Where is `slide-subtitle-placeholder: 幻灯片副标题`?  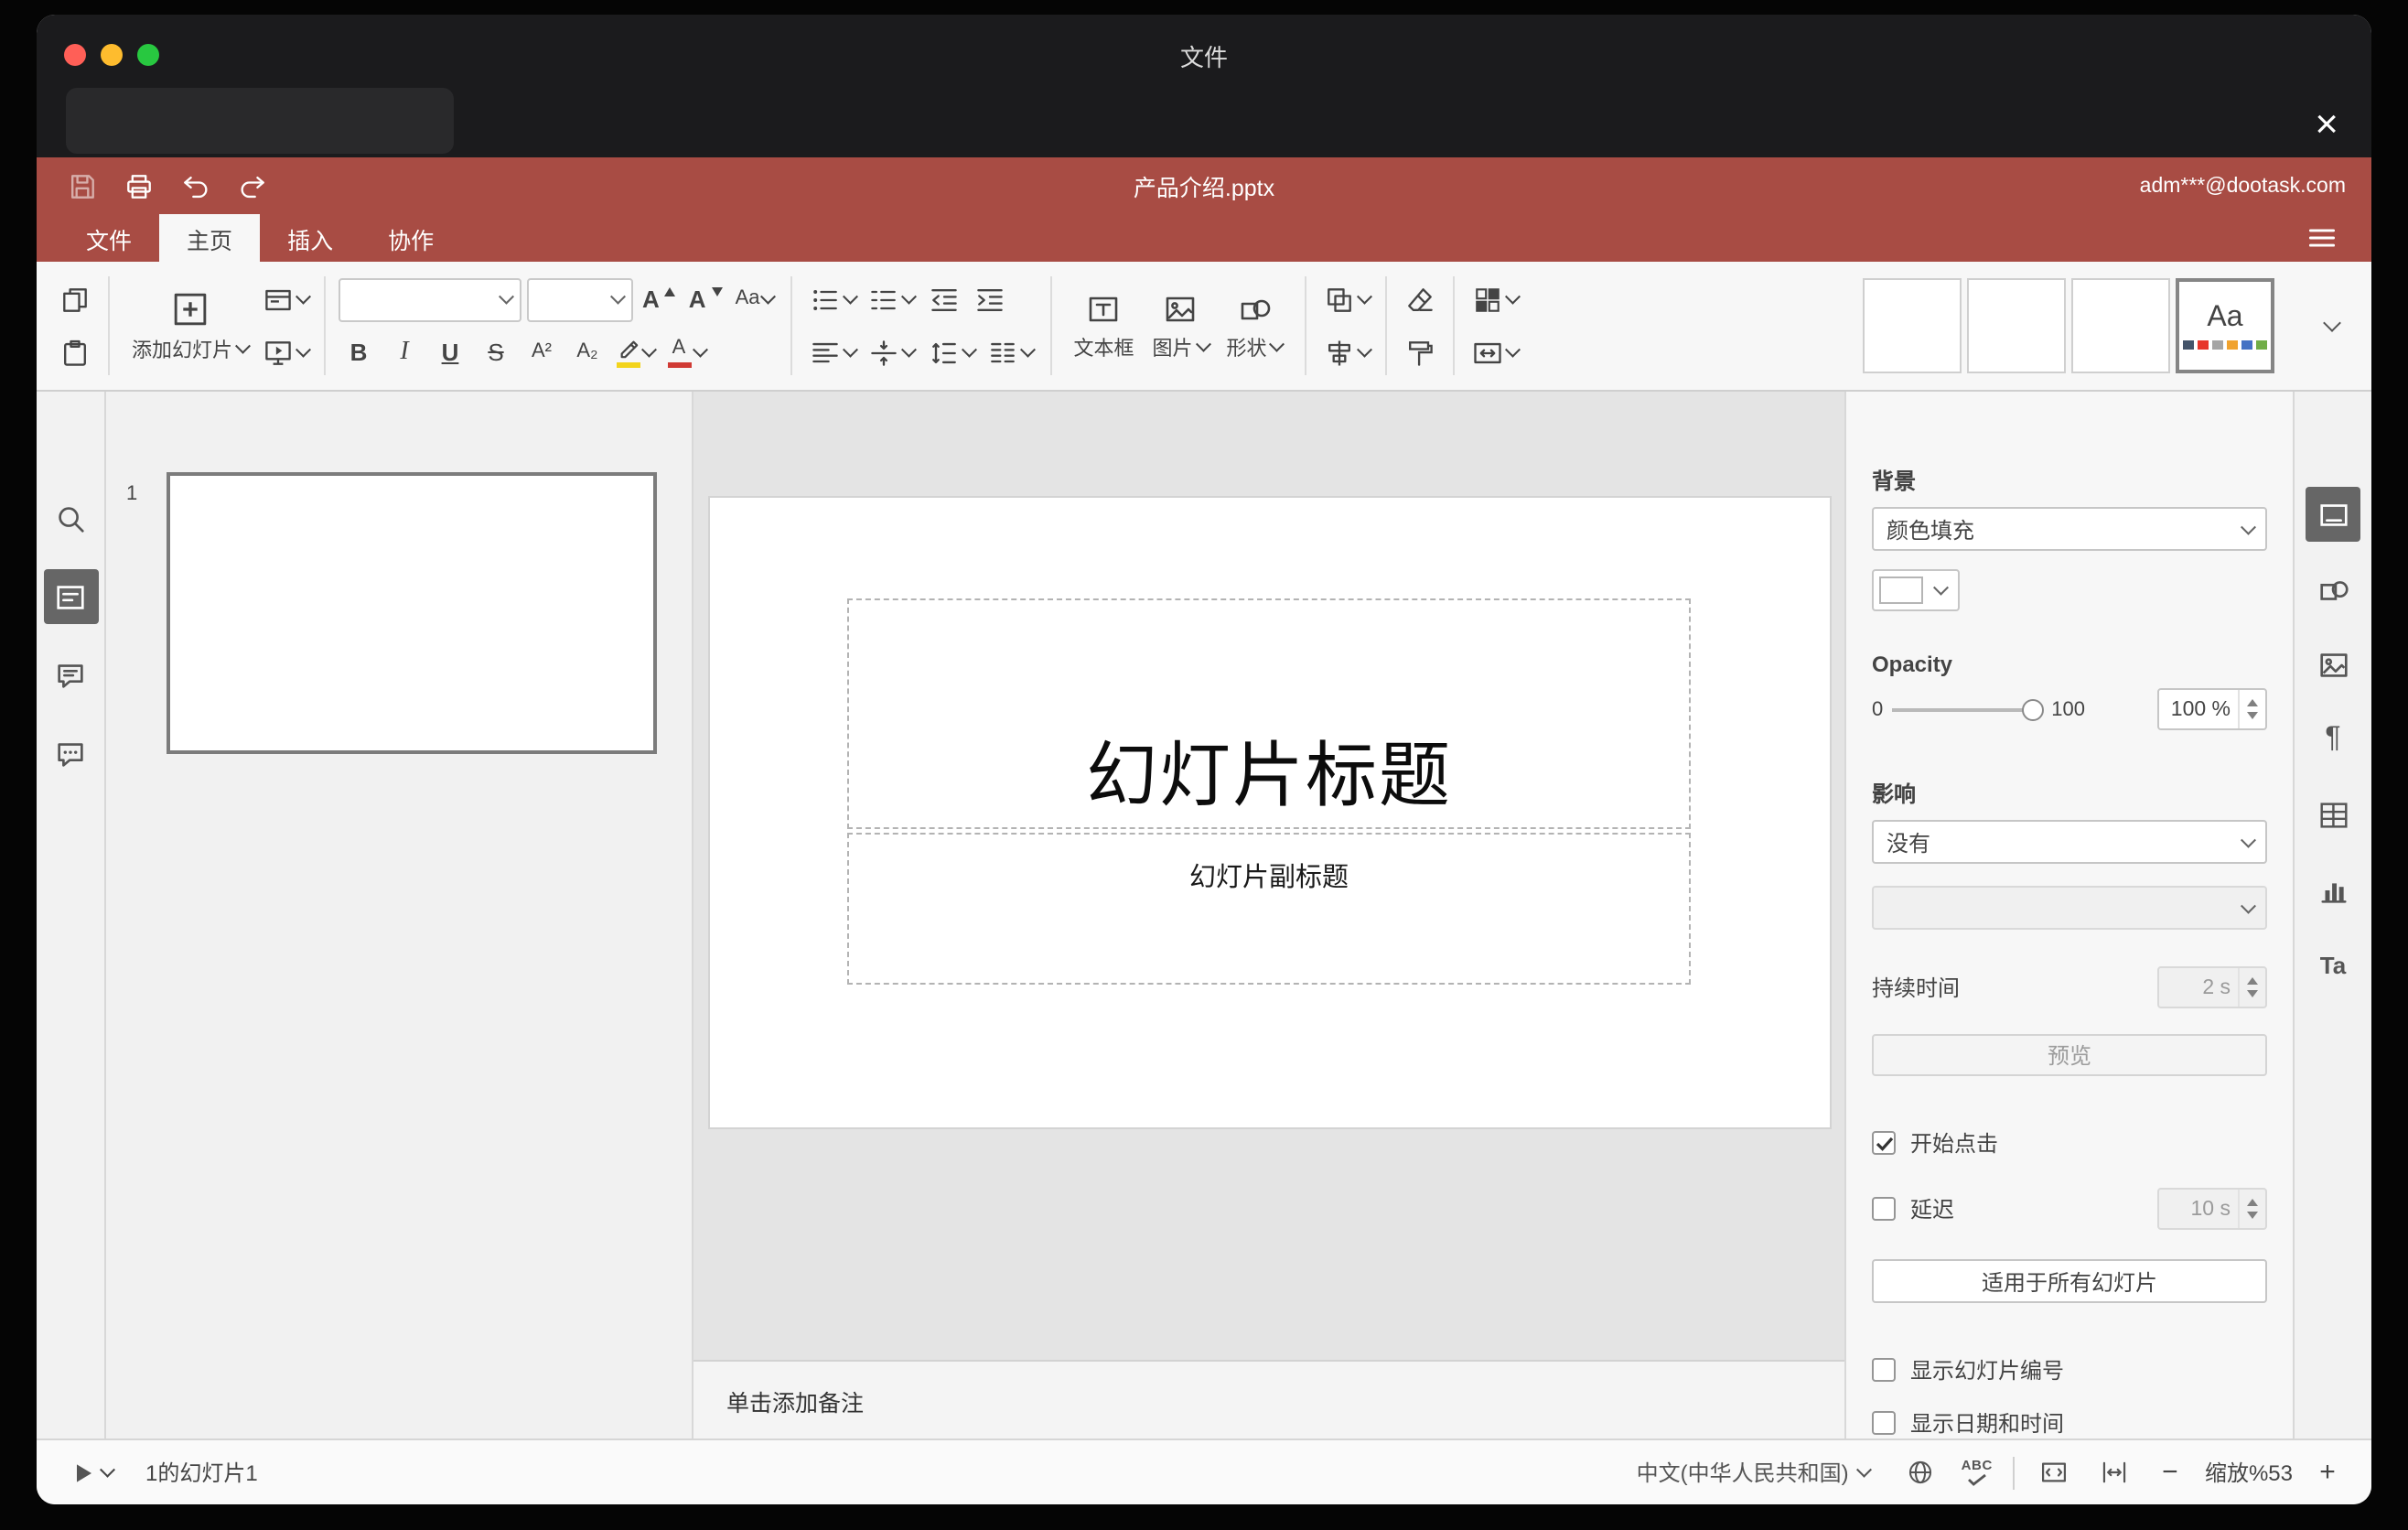 slide-subtitle-placeholder: 幻灯片副标题 is located at coordinates (1269, 909).